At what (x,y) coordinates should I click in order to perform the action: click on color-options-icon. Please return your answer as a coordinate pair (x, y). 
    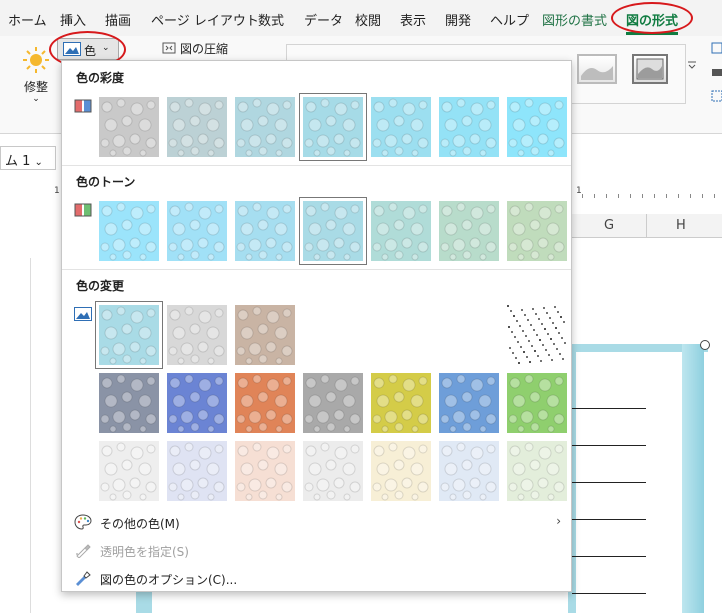
    Looking at the image, I should click on (83, 578).